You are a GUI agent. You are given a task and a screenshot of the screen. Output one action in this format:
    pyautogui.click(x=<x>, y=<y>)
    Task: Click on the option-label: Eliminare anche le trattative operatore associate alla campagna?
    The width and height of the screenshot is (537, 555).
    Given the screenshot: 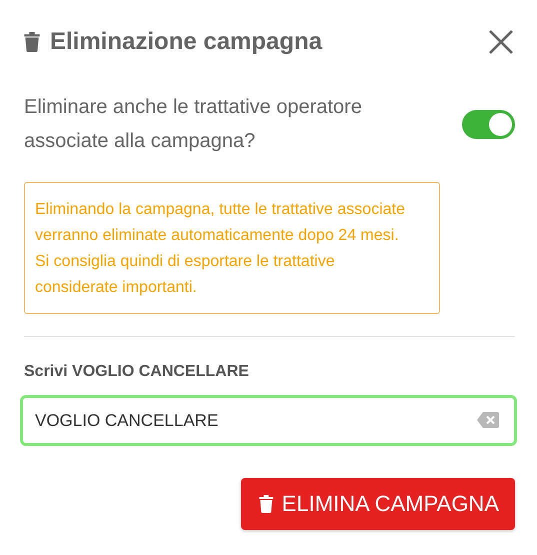 What is the action you would take?
    pyautogui.click(x=193, y=124)
    